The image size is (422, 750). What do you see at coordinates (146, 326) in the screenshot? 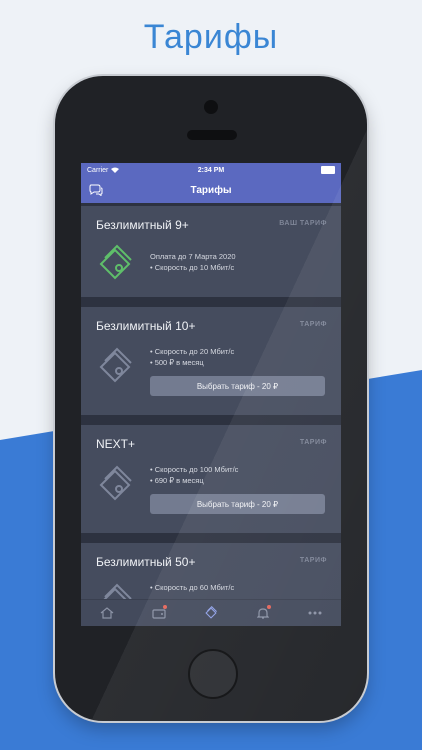
I see `tariff-title: Безлимитный 10+` at bounding box center [146, 326].